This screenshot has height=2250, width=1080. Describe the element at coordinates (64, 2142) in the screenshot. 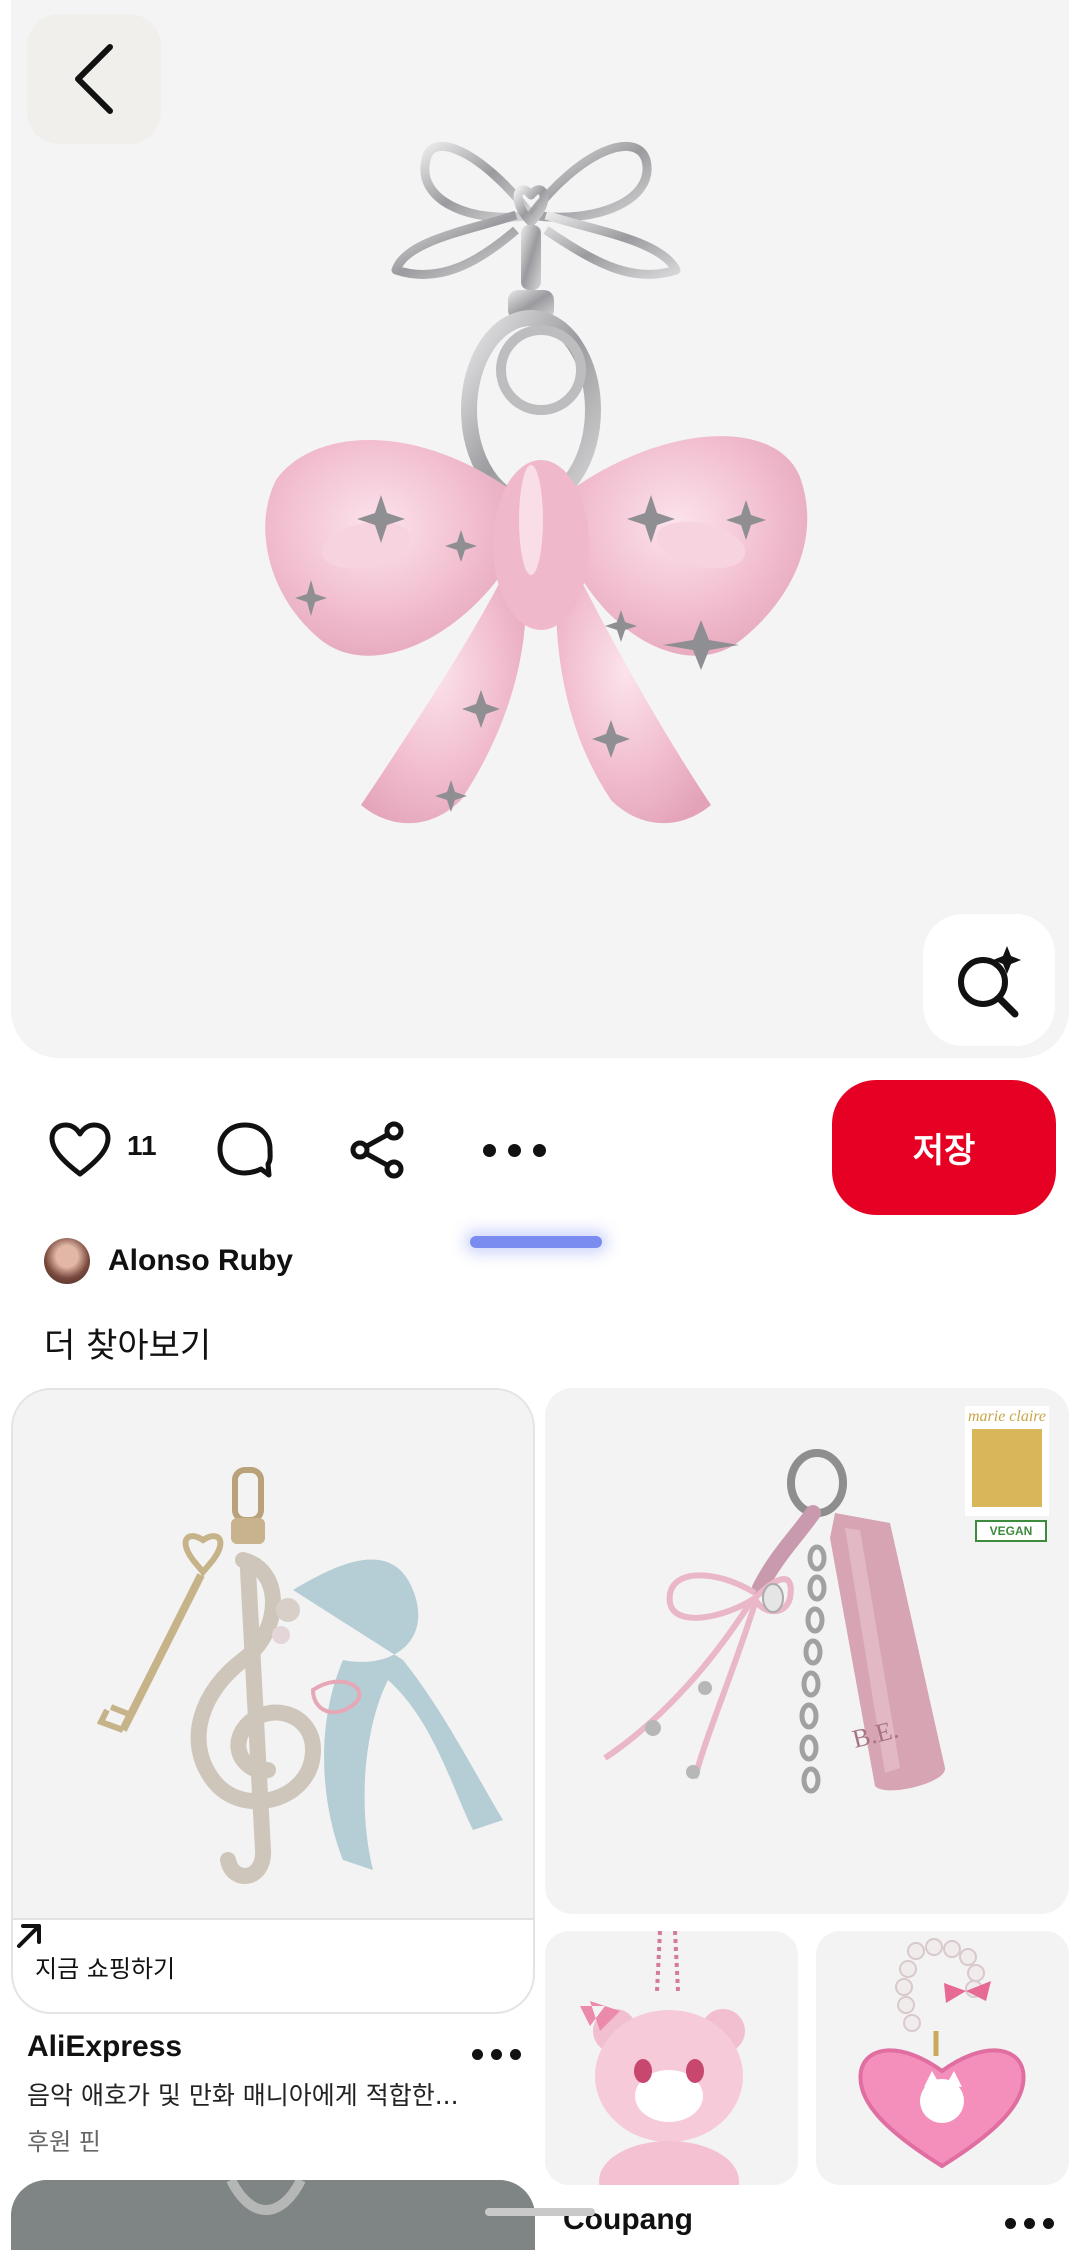

I see `sponsored-label: 후원 핀` at that location.